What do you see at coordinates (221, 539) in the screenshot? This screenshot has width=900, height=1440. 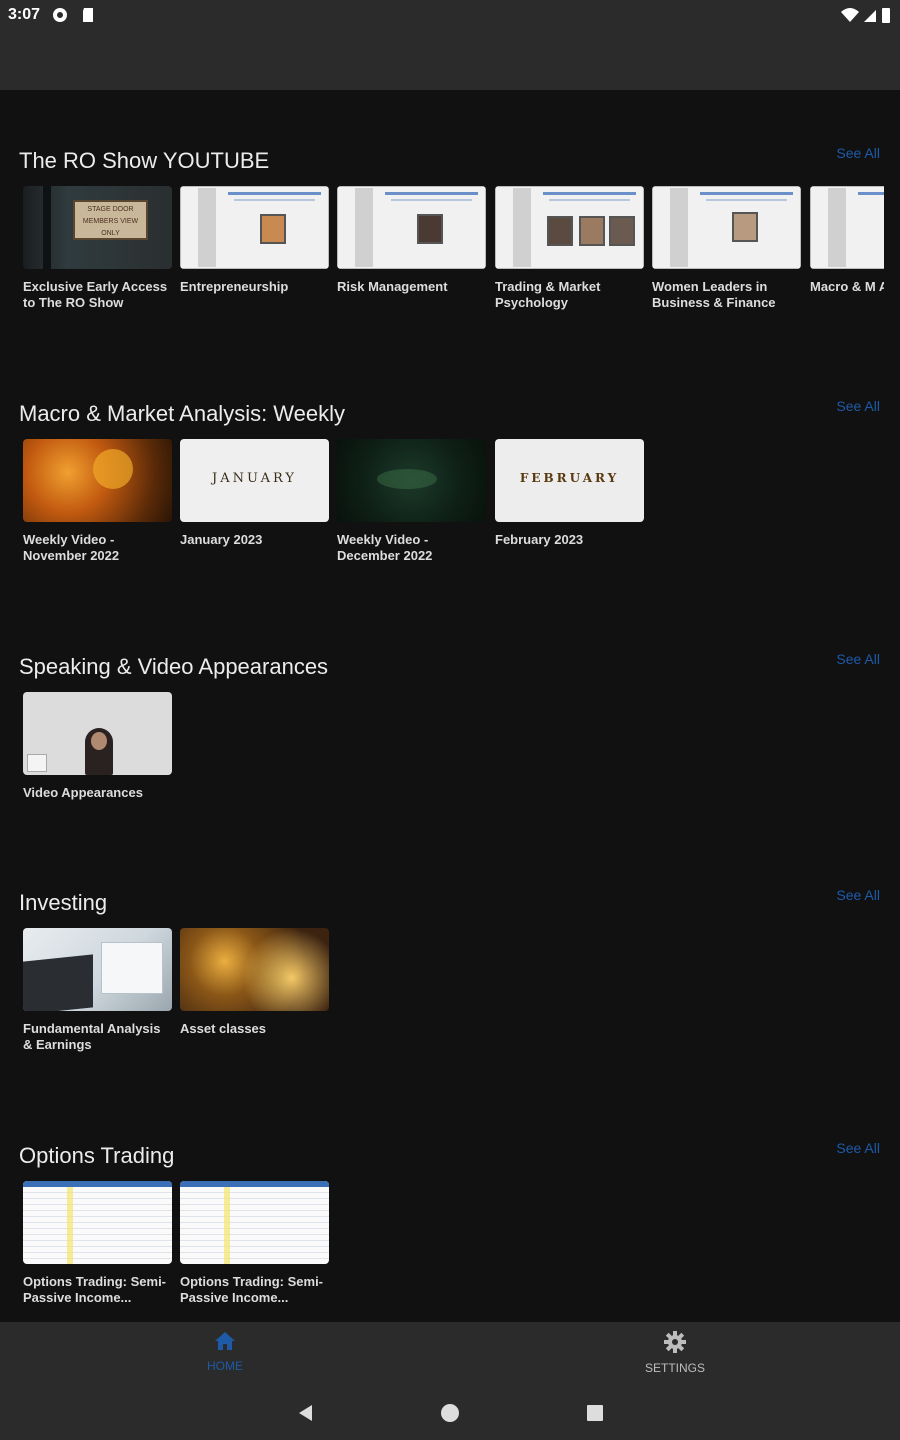 I see `video-card-caption: January 2023` at bounding box center [221, 539].